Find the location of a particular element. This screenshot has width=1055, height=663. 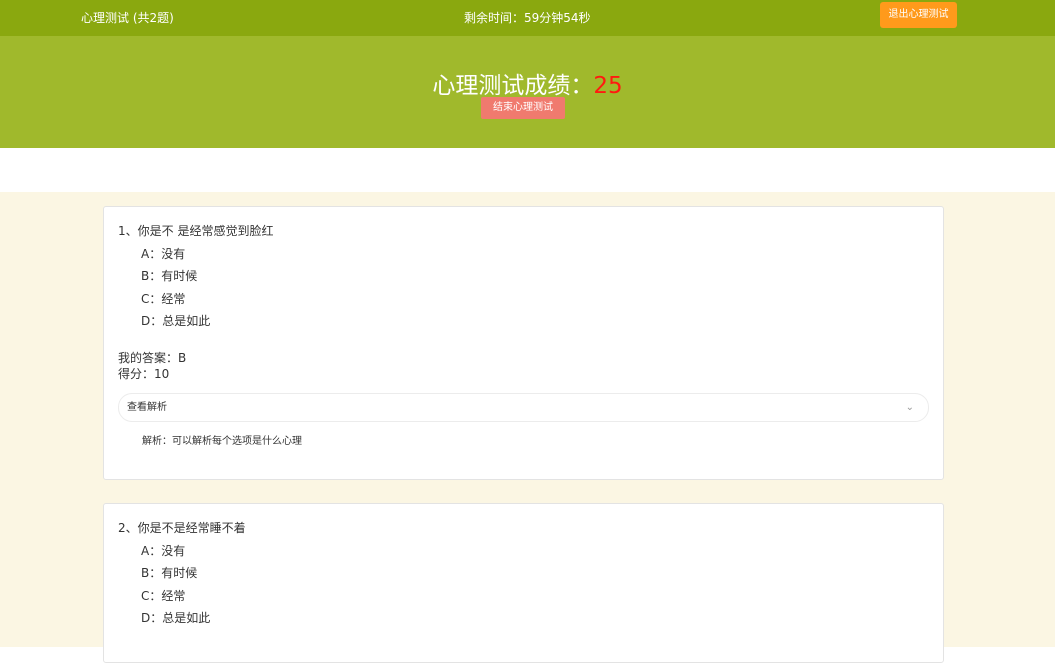

score-line: 心理测试成绩：25 is located at coordinates (527, 83).